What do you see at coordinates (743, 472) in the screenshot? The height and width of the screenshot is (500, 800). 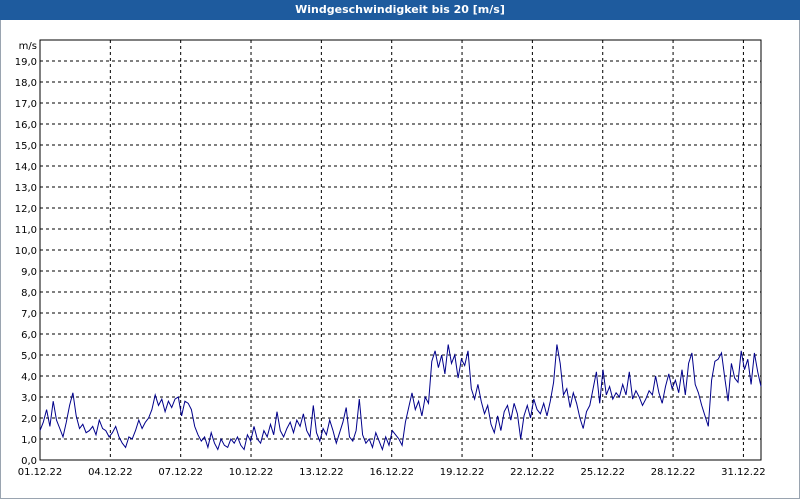 I see `x-tick-label: 31.12.22` at bounding box center [743, 472].